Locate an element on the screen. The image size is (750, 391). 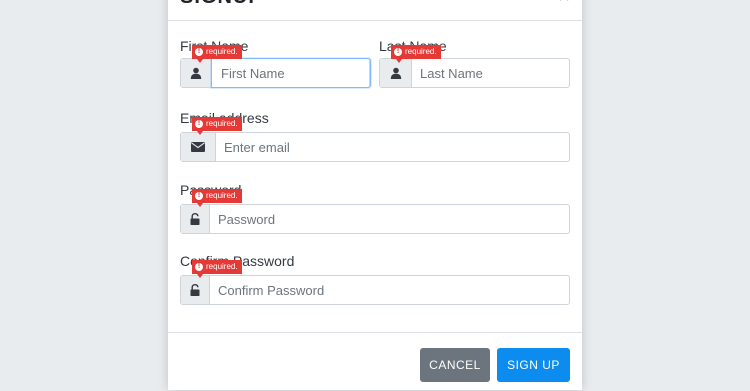
first-name-addon is located at coordinates (196, 73).